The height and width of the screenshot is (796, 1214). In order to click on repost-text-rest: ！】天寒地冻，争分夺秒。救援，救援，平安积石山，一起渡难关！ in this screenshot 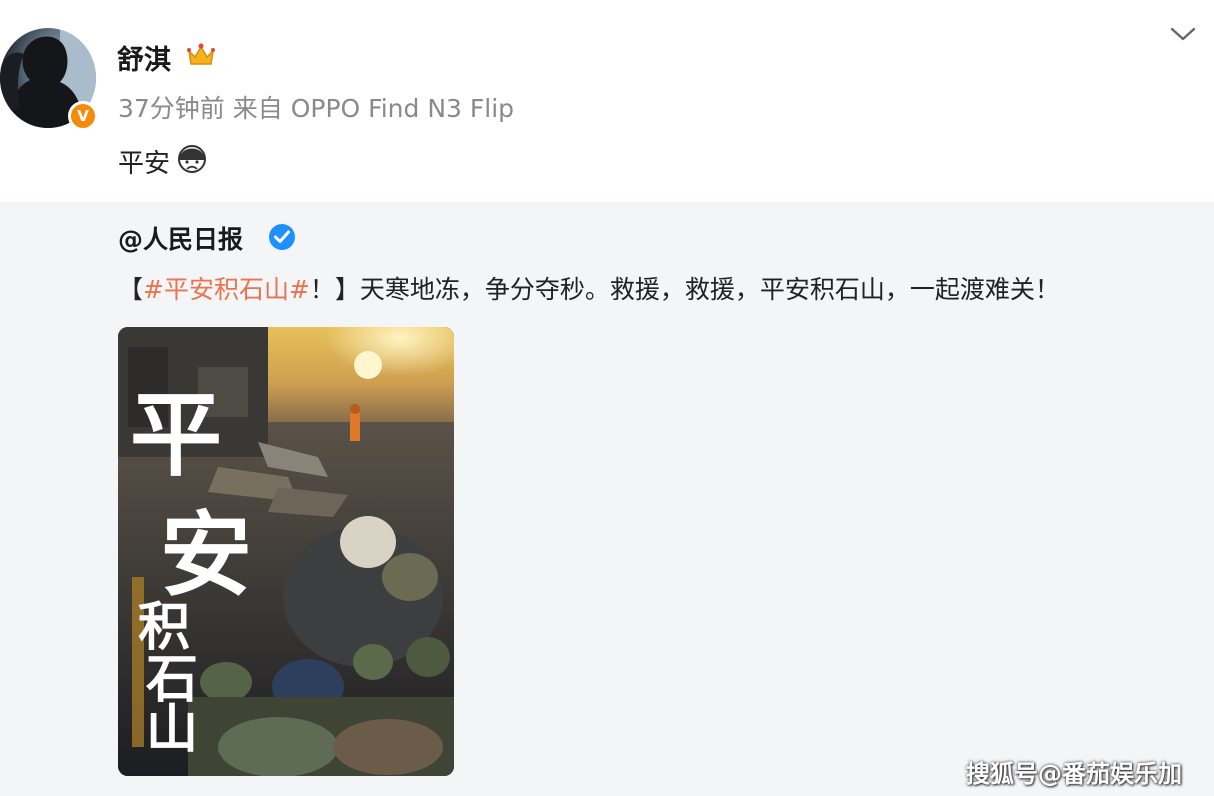, I will do `click(684, 289)`.